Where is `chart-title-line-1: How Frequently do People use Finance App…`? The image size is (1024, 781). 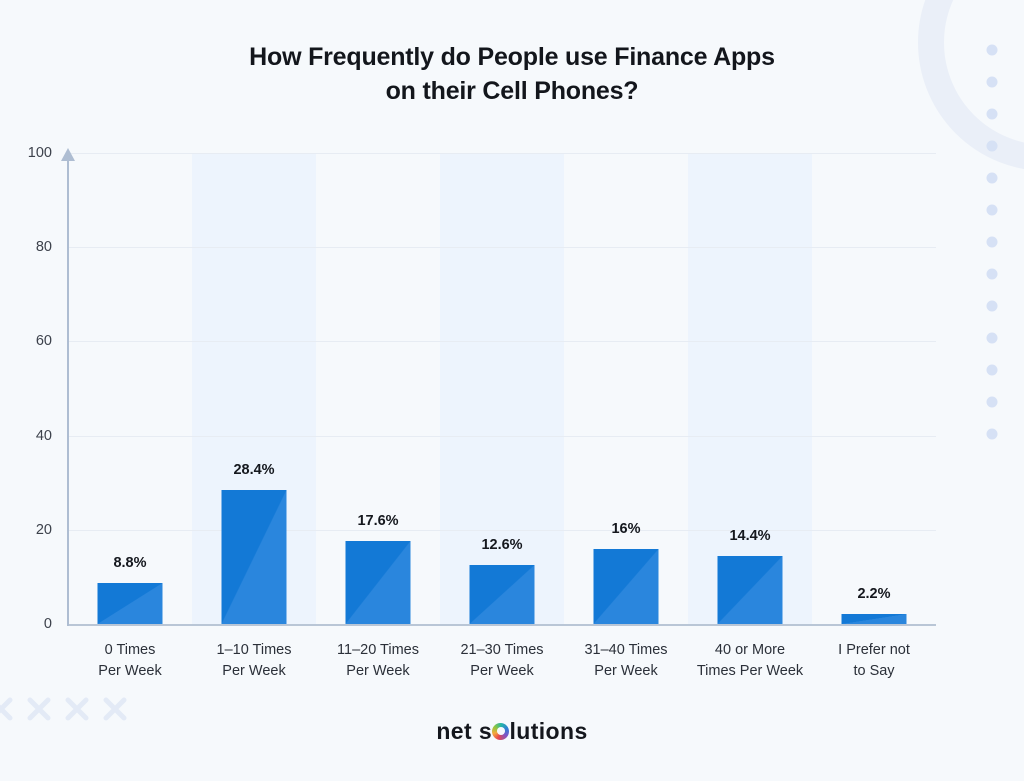 chart-title-line-1: How Frequently do People use Finance App… is located at coordinates (512, 57).